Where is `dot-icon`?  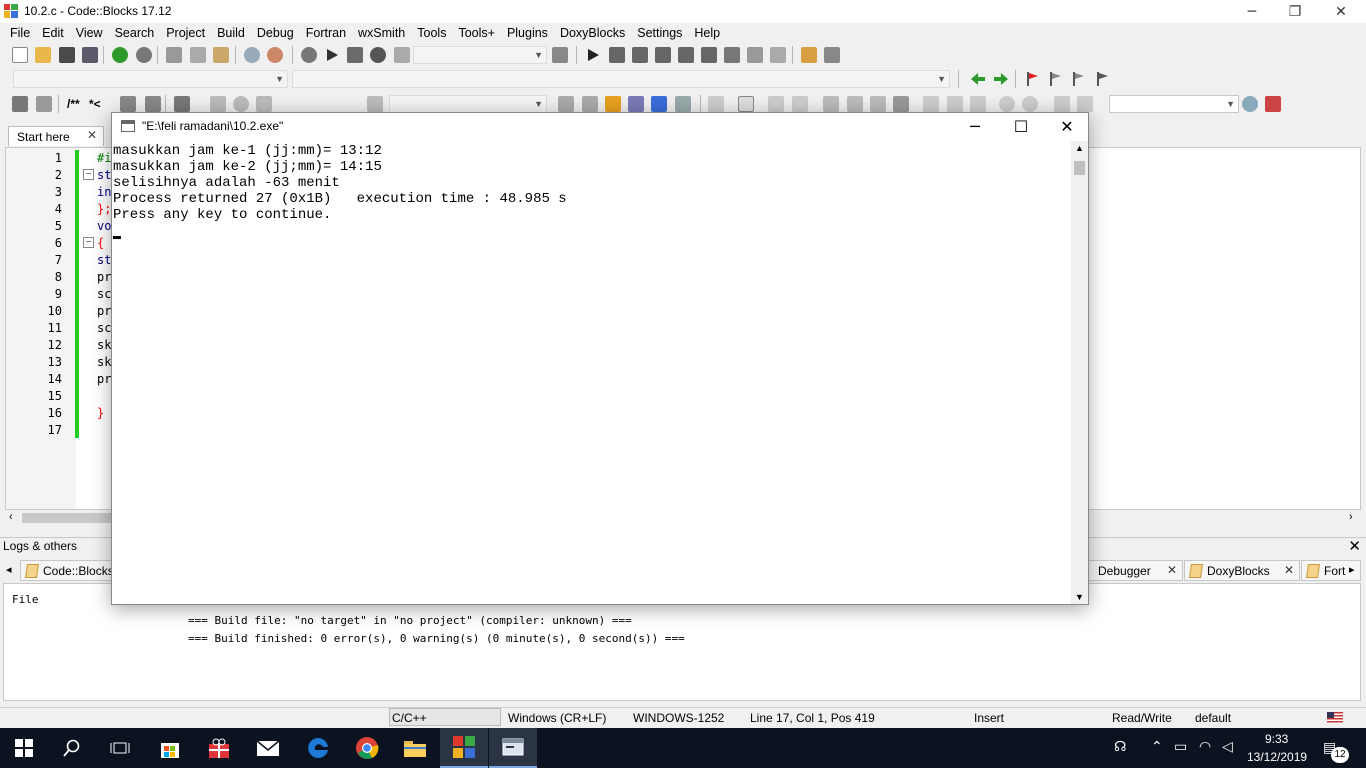
dot-icon is located at coordinates (241, 104).